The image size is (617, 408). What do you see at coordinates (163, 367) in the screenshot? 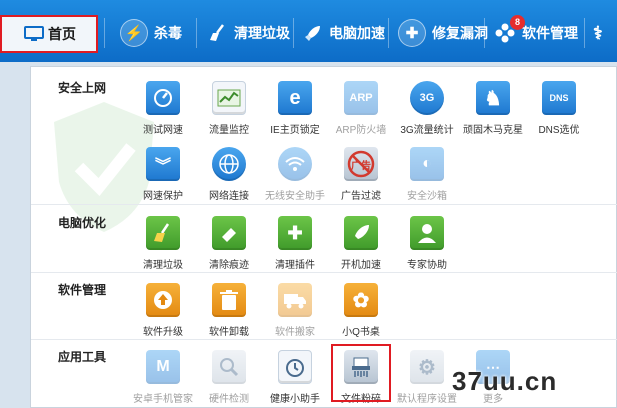
I see `android-manager-icon: M` at bounding box center [163, 367].